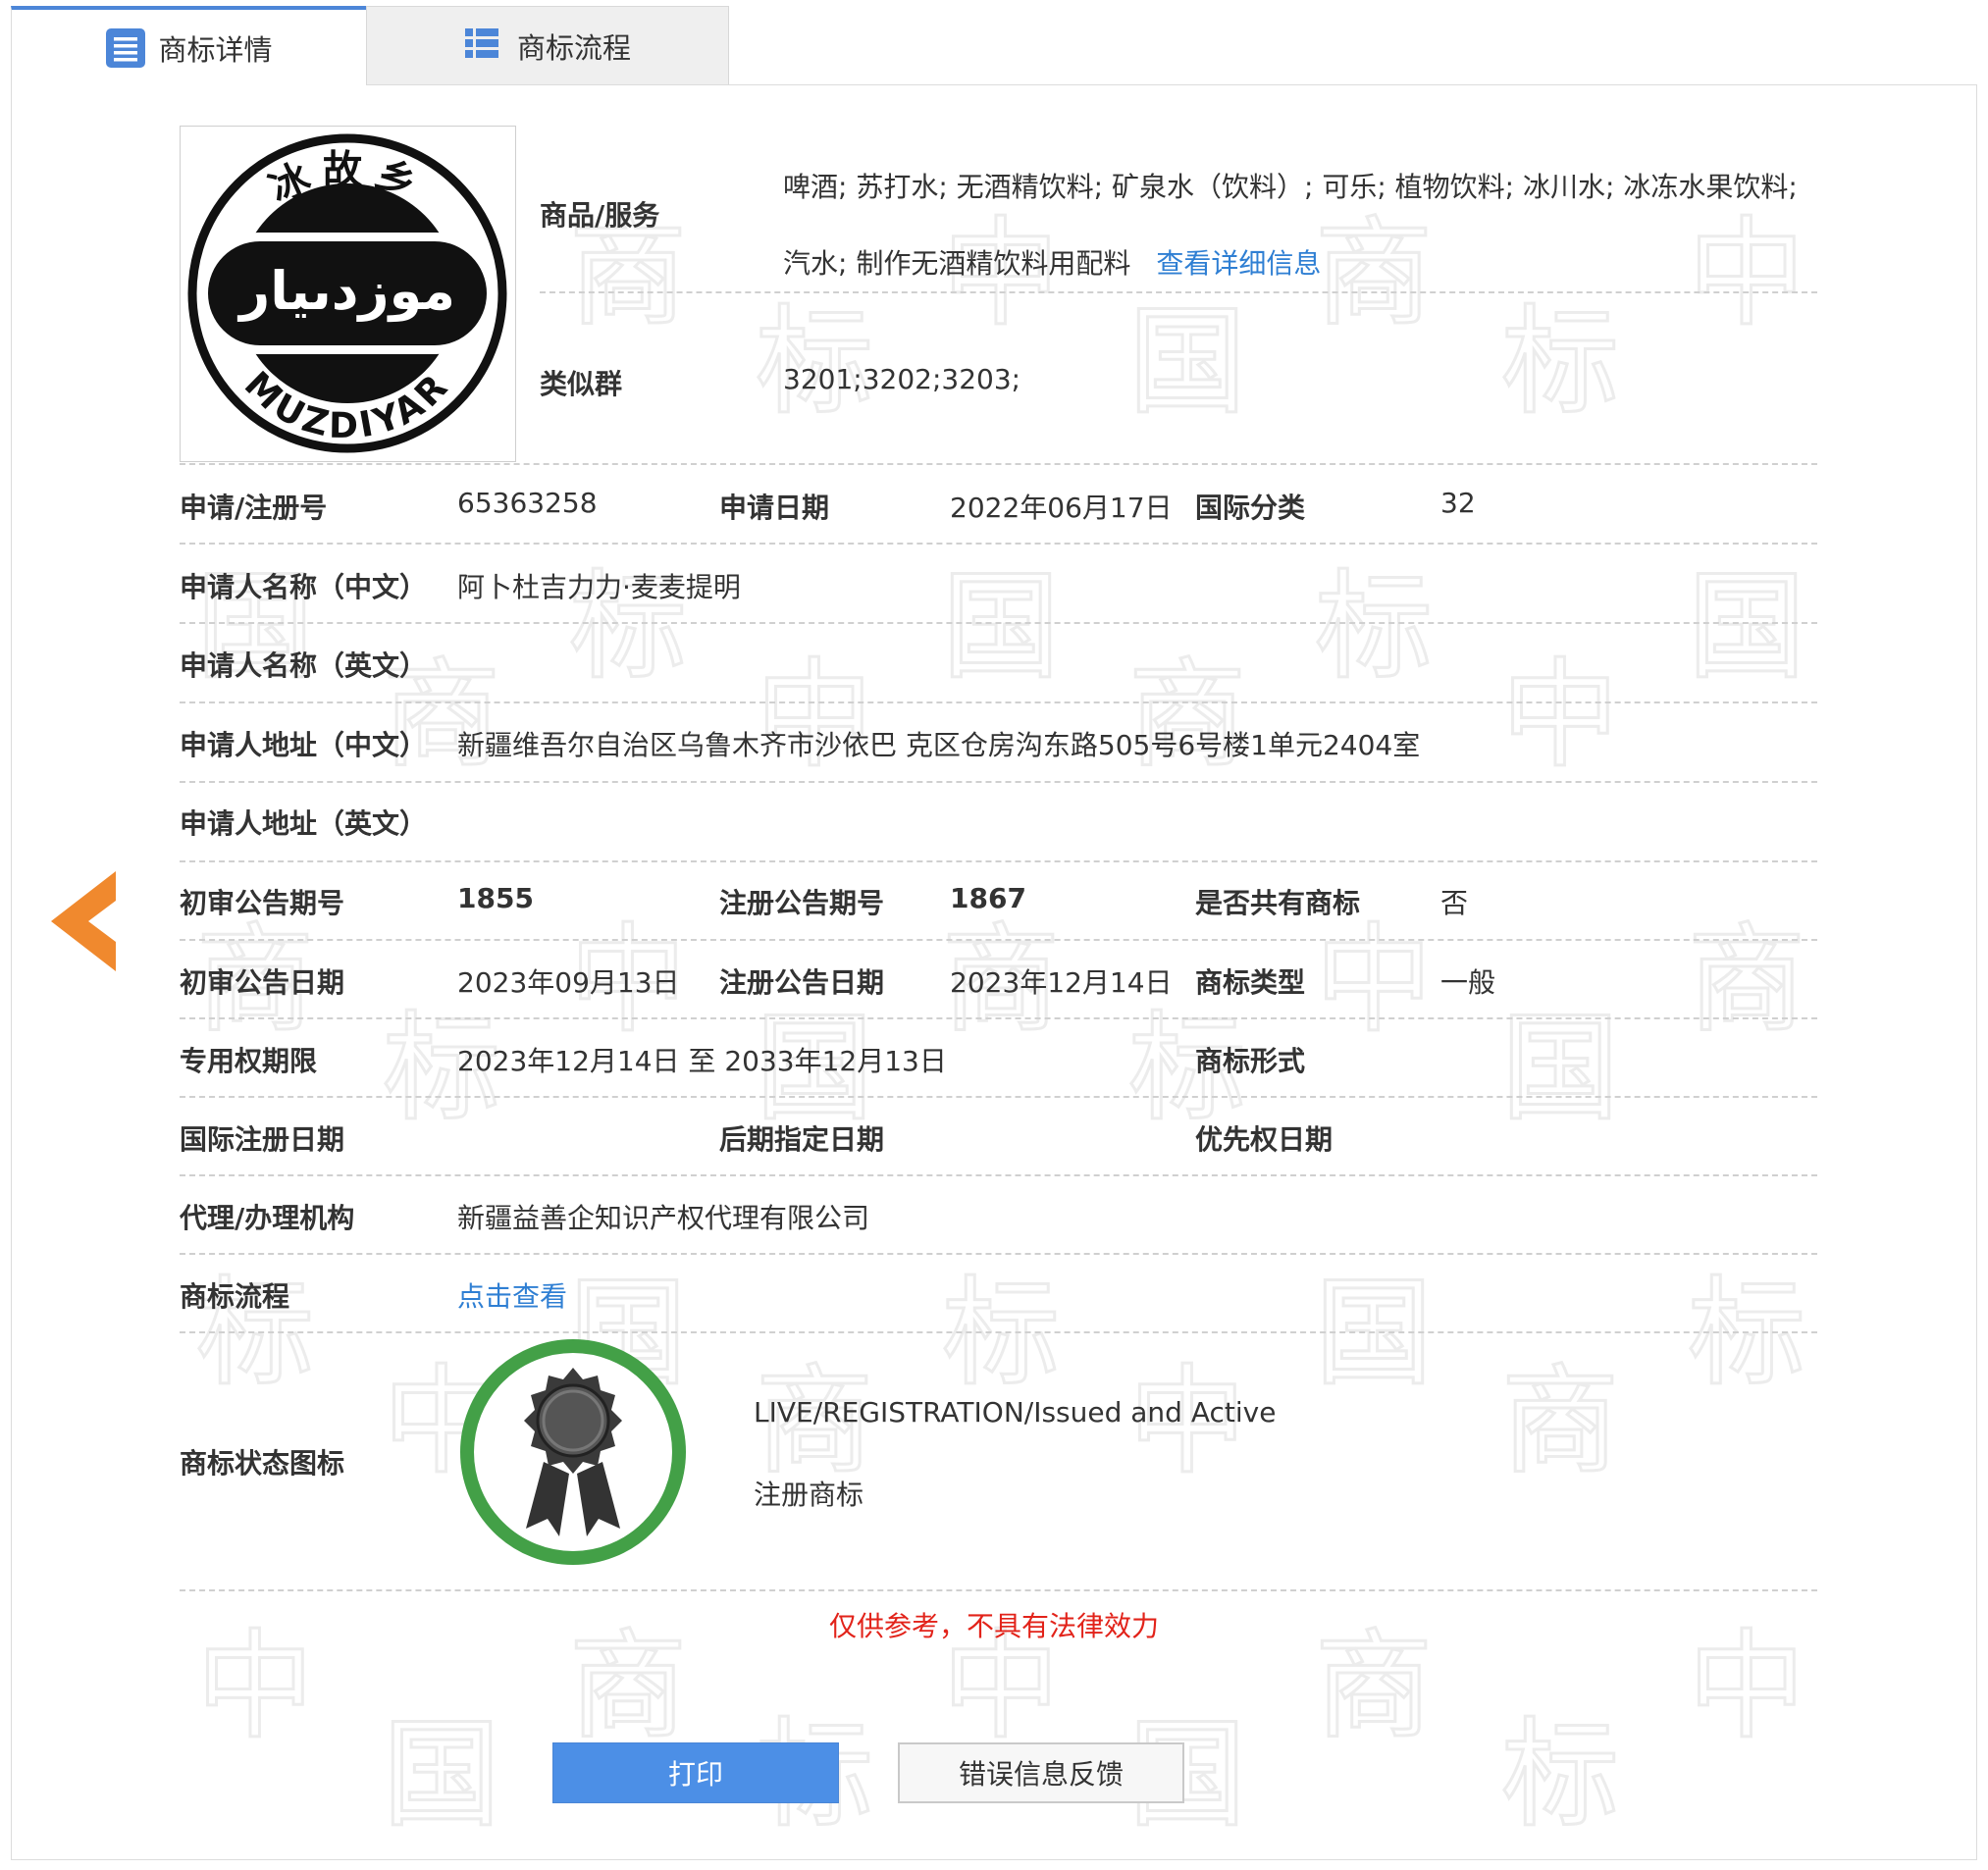 This screenshot has height=1870, width=1988. I want to click on intl-reg-date-label: 国际注册日期, so click(262, 1139).